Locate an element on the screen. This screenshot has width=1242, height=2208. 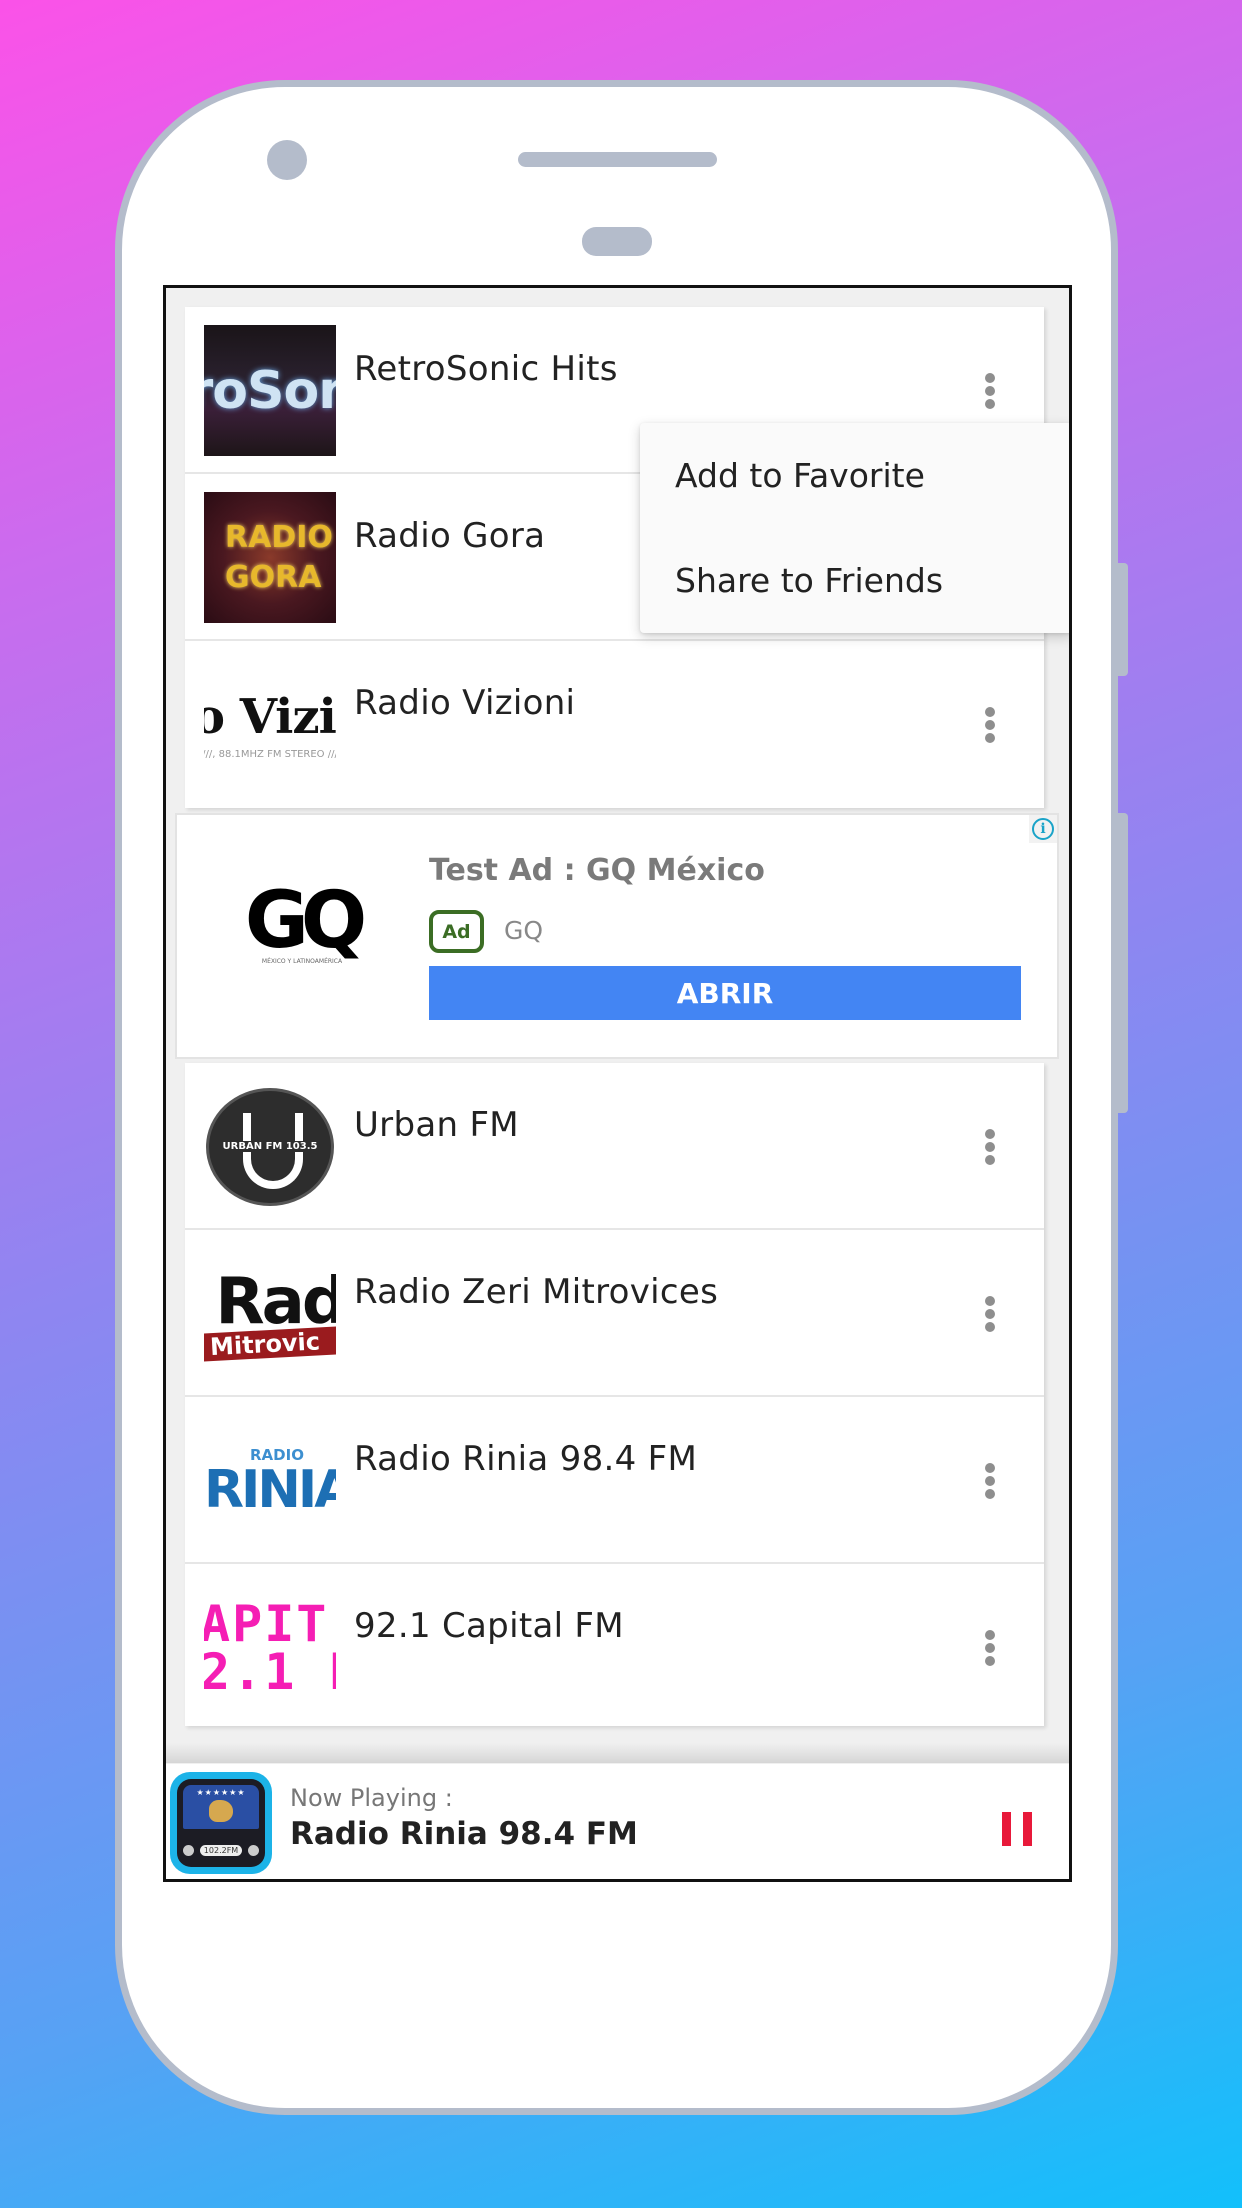
station-thumbnail: dio Vizio ///, 88.1MHZ FM STEREO /// is located at coordinates (270, 724).